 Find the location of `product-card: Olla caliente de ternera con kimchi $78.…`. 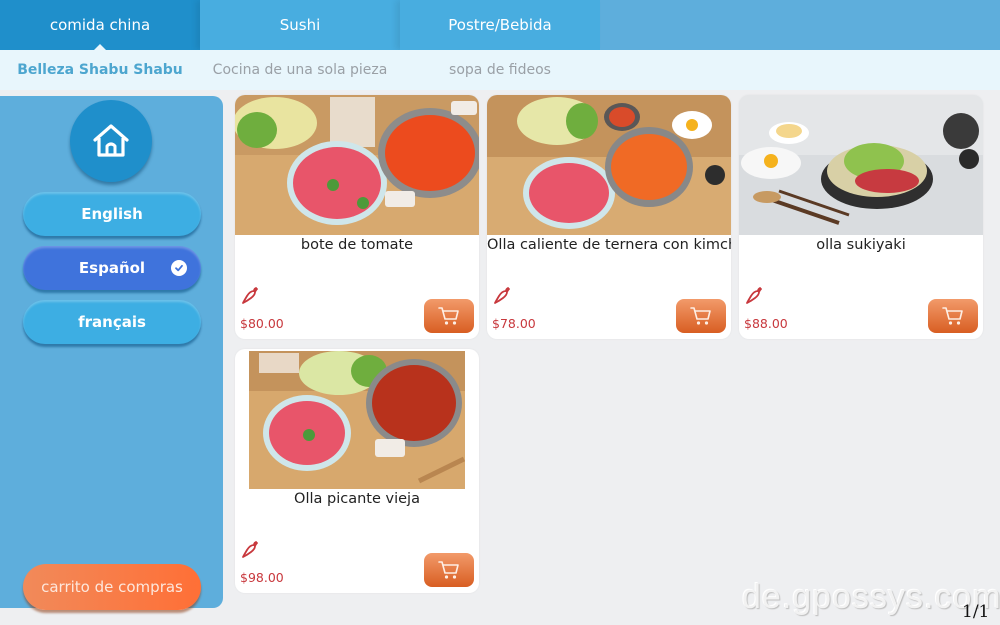

product-card: Olla caliente de ternera con kimchi $78.… is located at coordinates (609, 217).